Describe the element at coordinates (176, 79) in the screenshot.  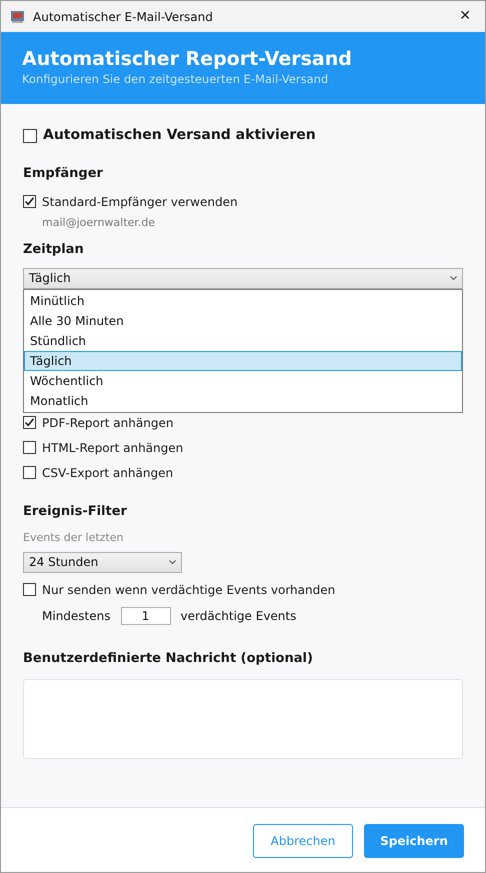
I see `header-subtitle: Konfigurieren Sie den zeitgesteuerten E-Mail-Versand` at that location.